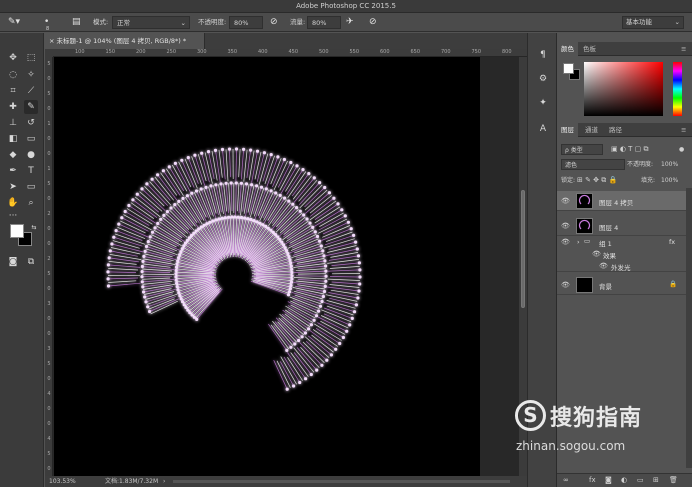  What do you see at coordinates (681, 149) in the screenshot?
I see `filter-toggle-icon: ●` at bounding box center [681, 149].